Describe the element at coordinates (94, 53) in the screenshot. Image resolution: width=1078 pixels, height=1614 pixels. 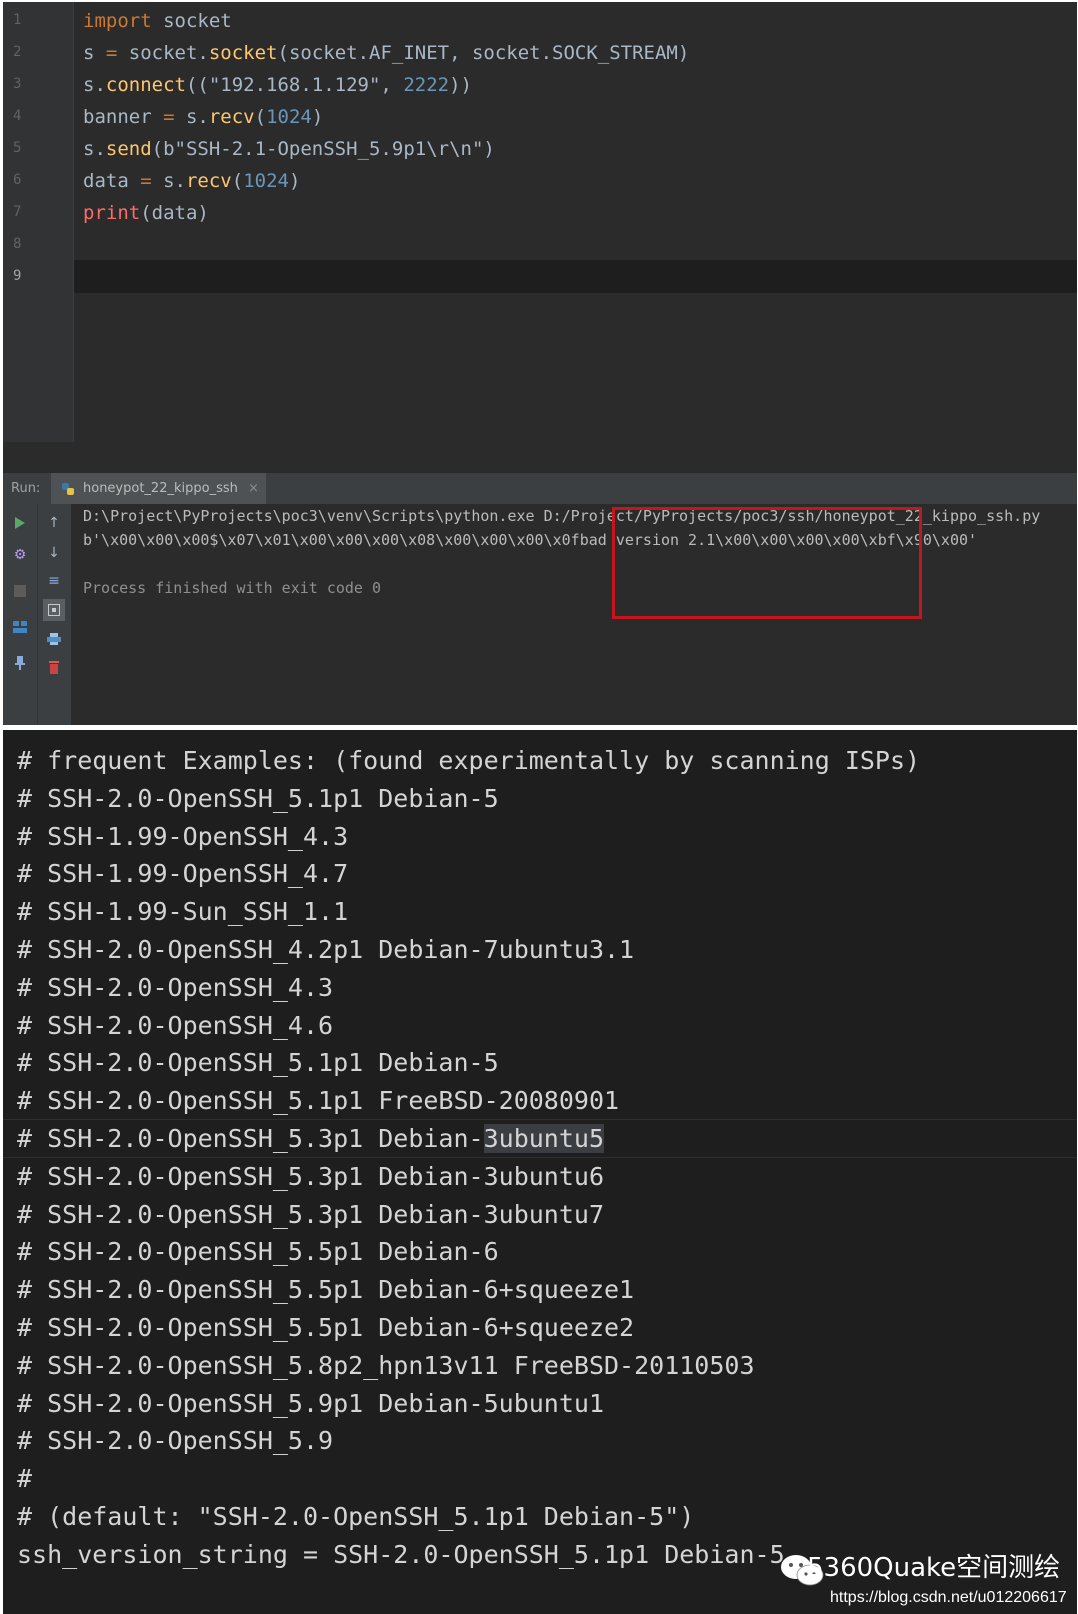
I see `code-token: s` at that location.